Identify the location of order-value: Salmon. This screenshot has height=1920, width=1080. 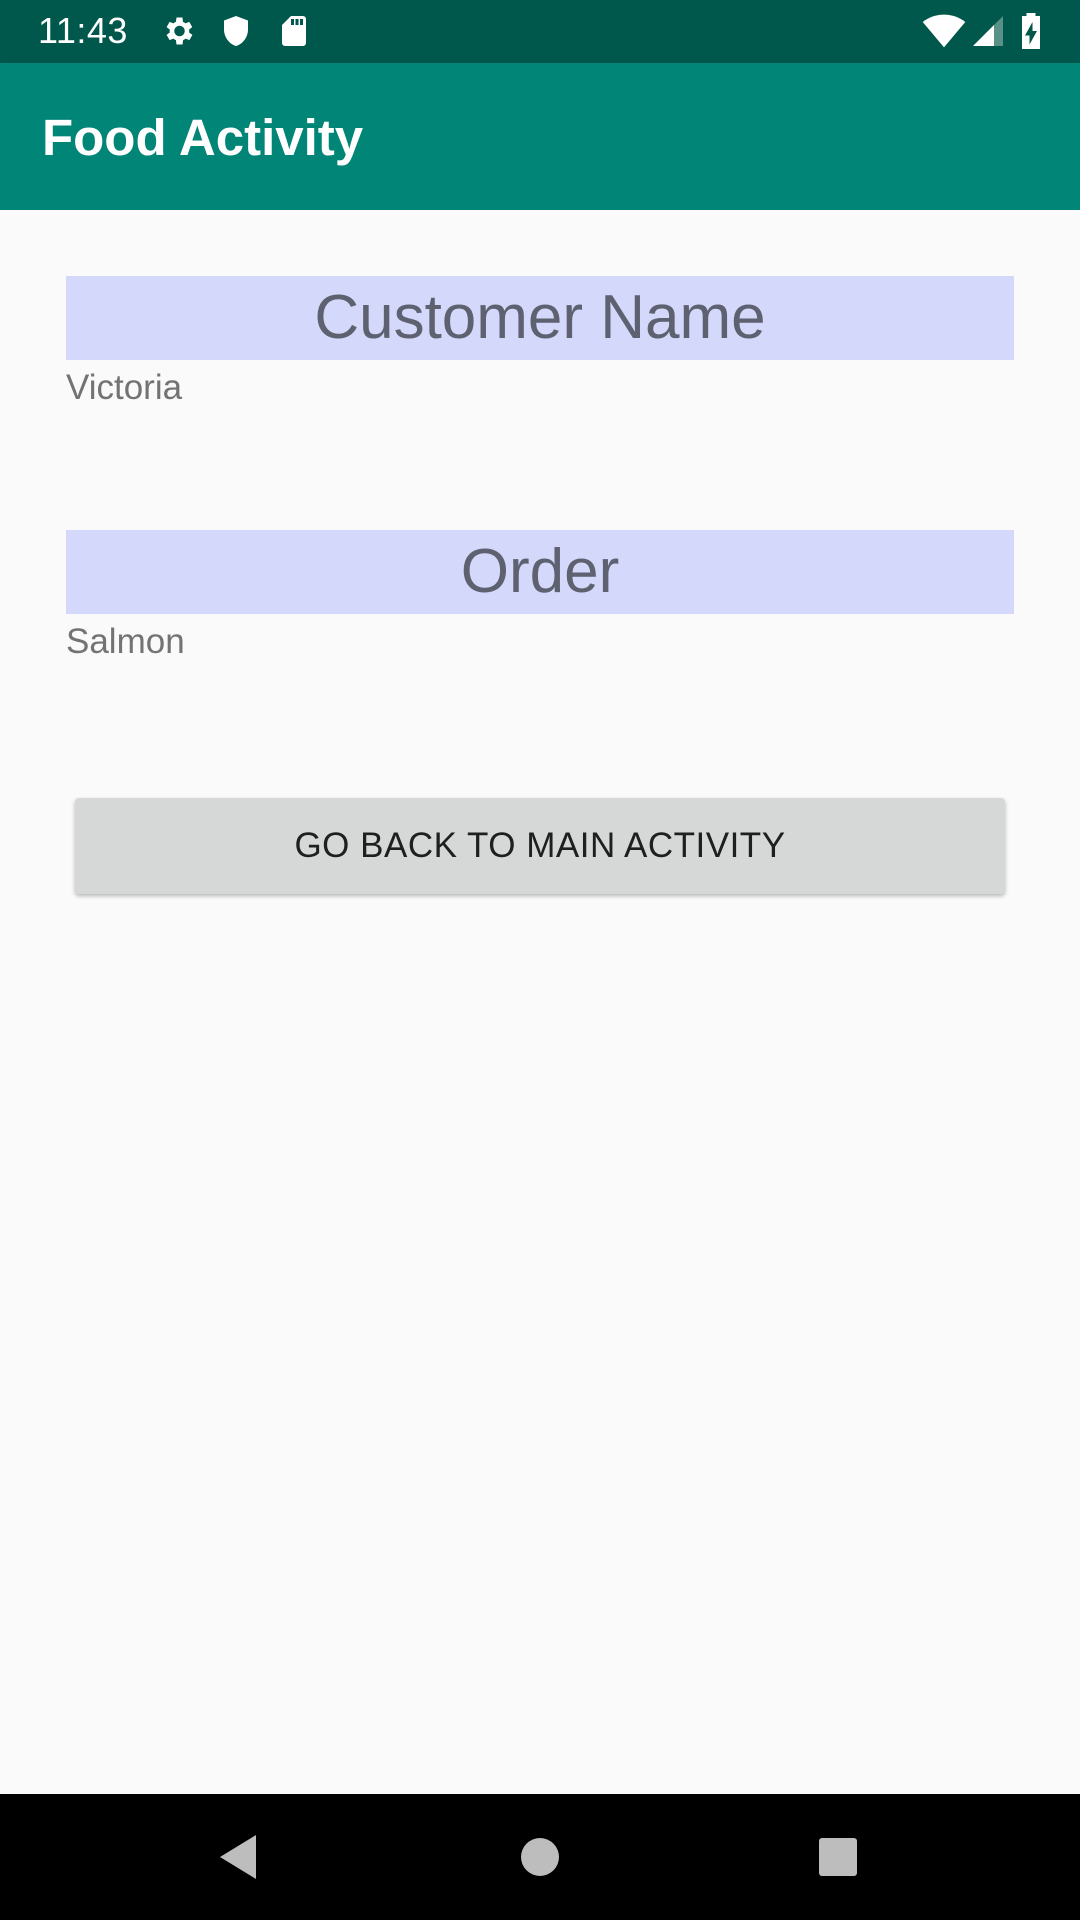
(125, 641).